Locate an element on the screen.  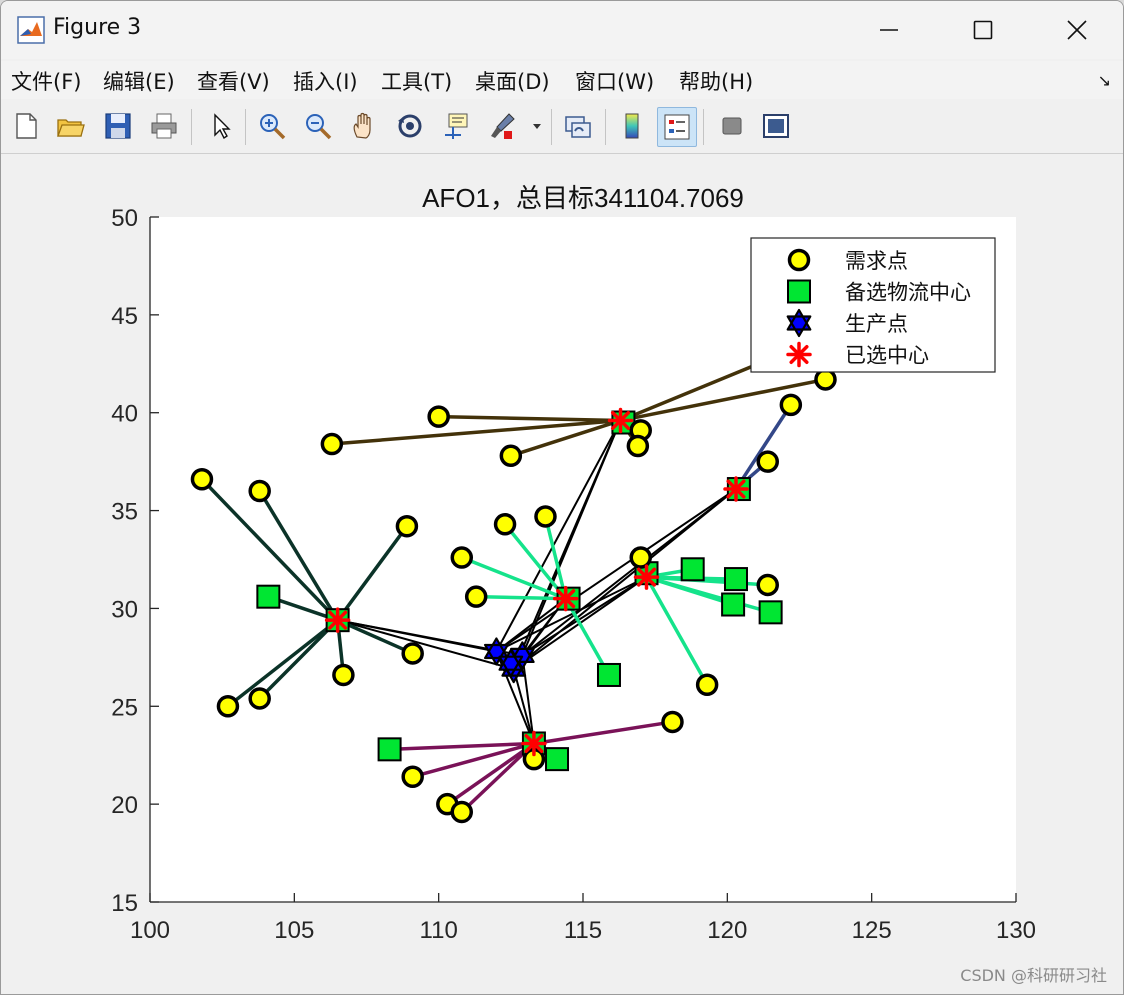
open-file-button is located at coordinates (70, 126).